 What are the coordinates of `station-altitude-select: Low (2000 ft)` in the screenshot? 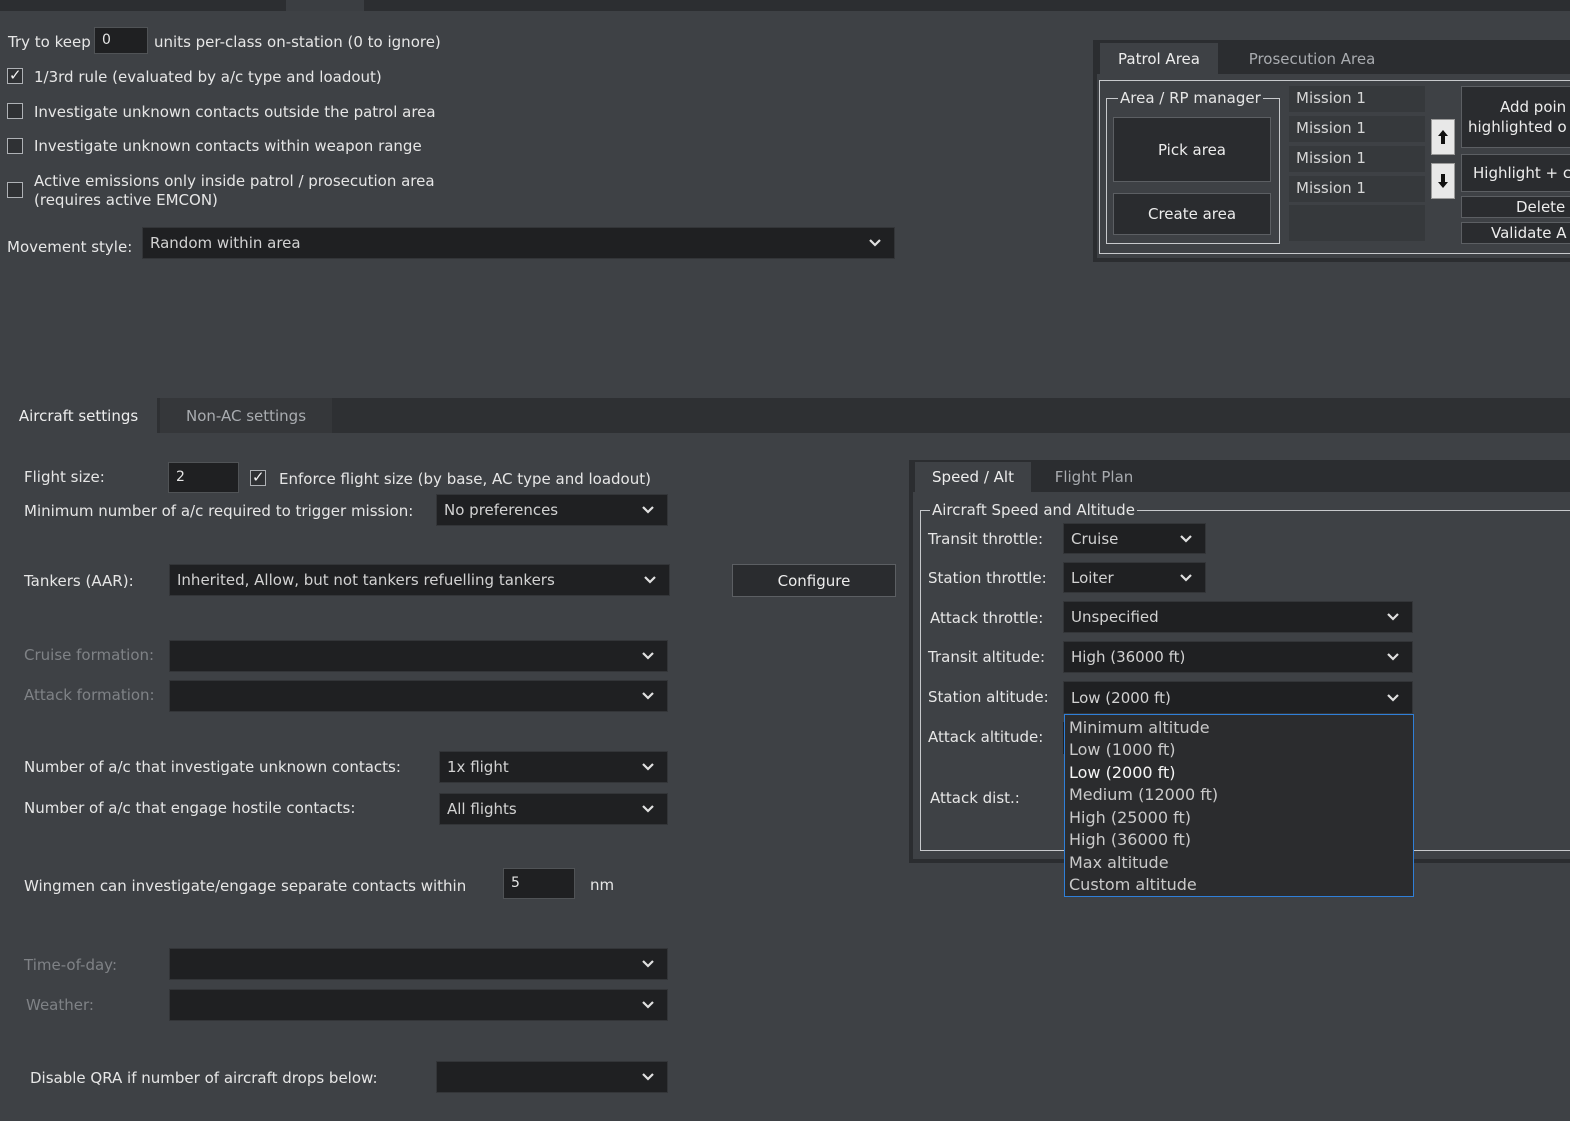 It's located at (1238, 697).